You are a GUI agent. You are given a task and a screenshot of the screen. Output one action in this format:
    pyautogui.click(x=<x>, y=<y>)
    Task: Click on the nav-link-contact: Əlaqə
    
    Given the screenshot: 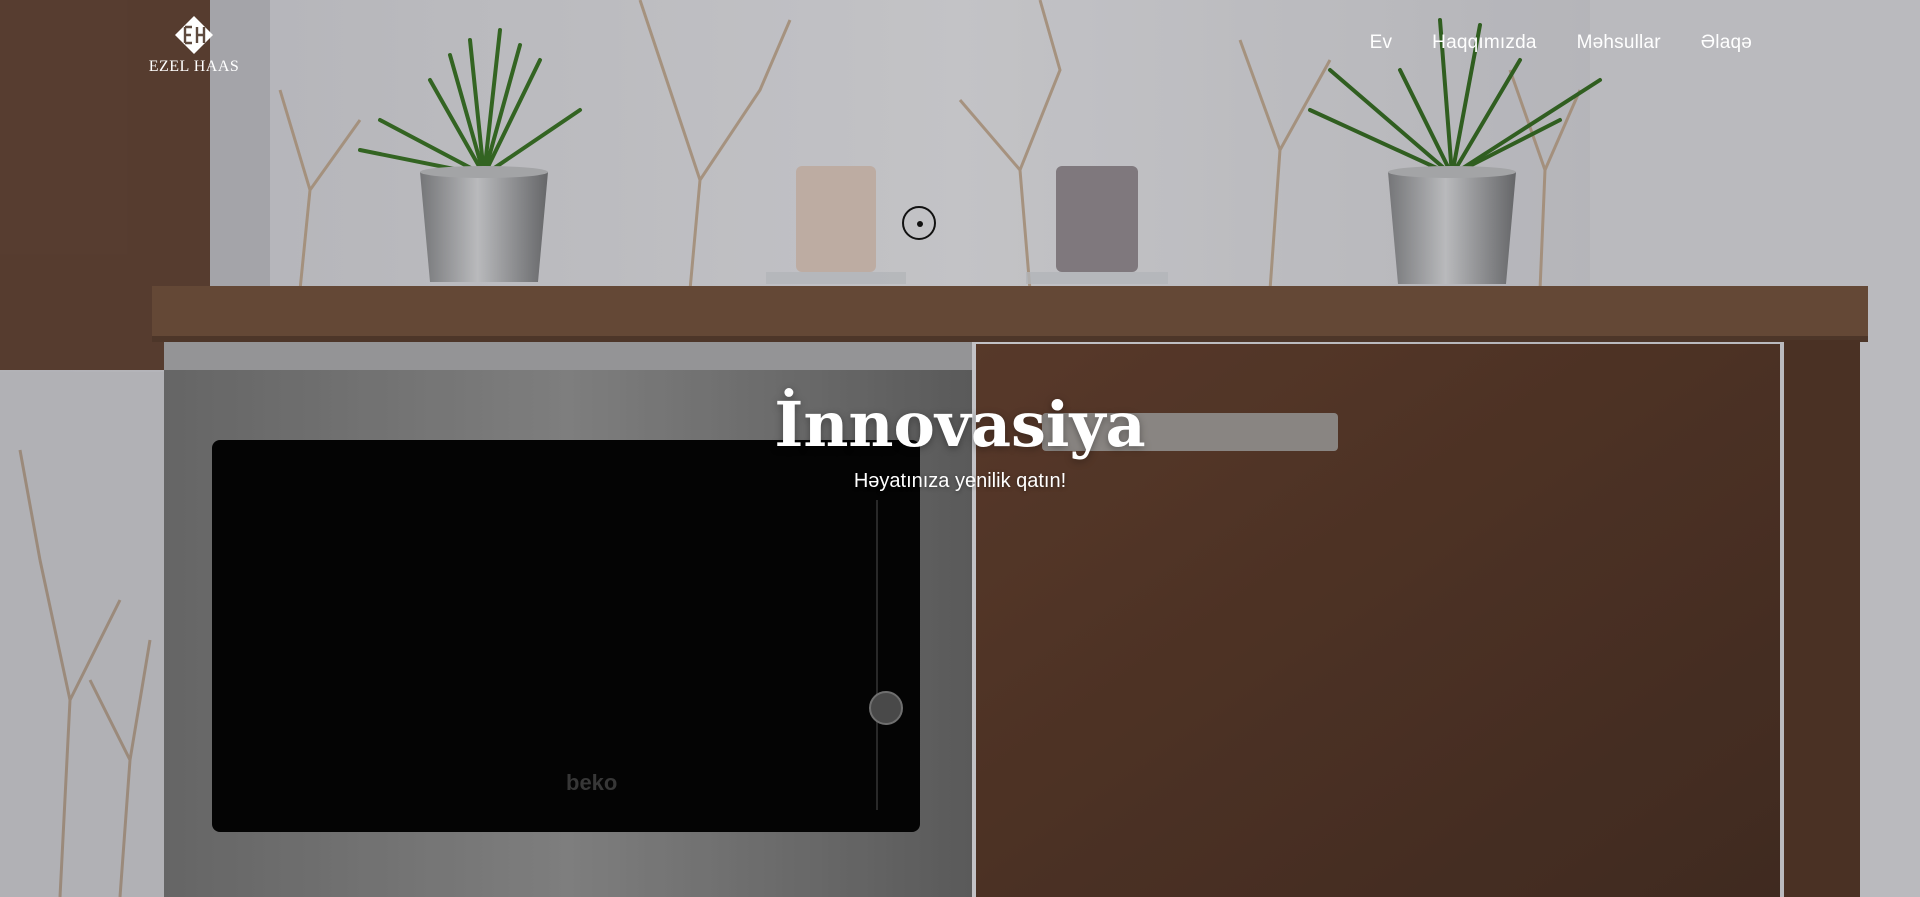 What is the action you would take?
    pyautogui.click(x=1726, y=43)
    